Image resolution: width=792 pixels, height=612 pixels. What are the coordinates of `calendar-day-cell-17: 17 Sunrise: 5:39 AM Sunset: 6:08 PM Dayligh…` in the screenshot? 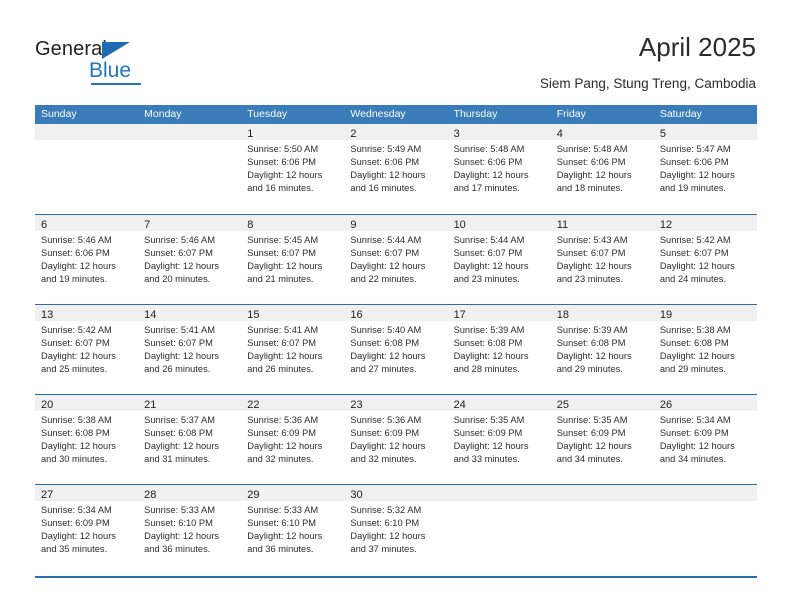 It's located at (499, 349).